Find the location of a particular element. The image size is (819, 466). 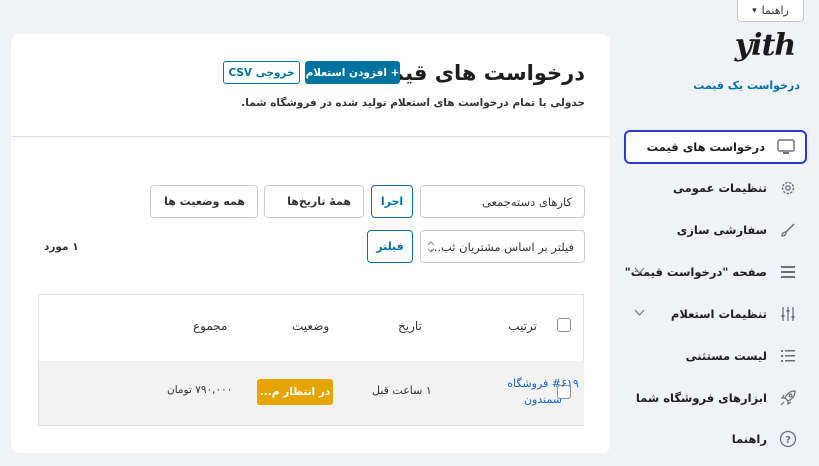

order-link: #۶۱۹ فروشگاه سمندون is located at coordinates (543, 392).